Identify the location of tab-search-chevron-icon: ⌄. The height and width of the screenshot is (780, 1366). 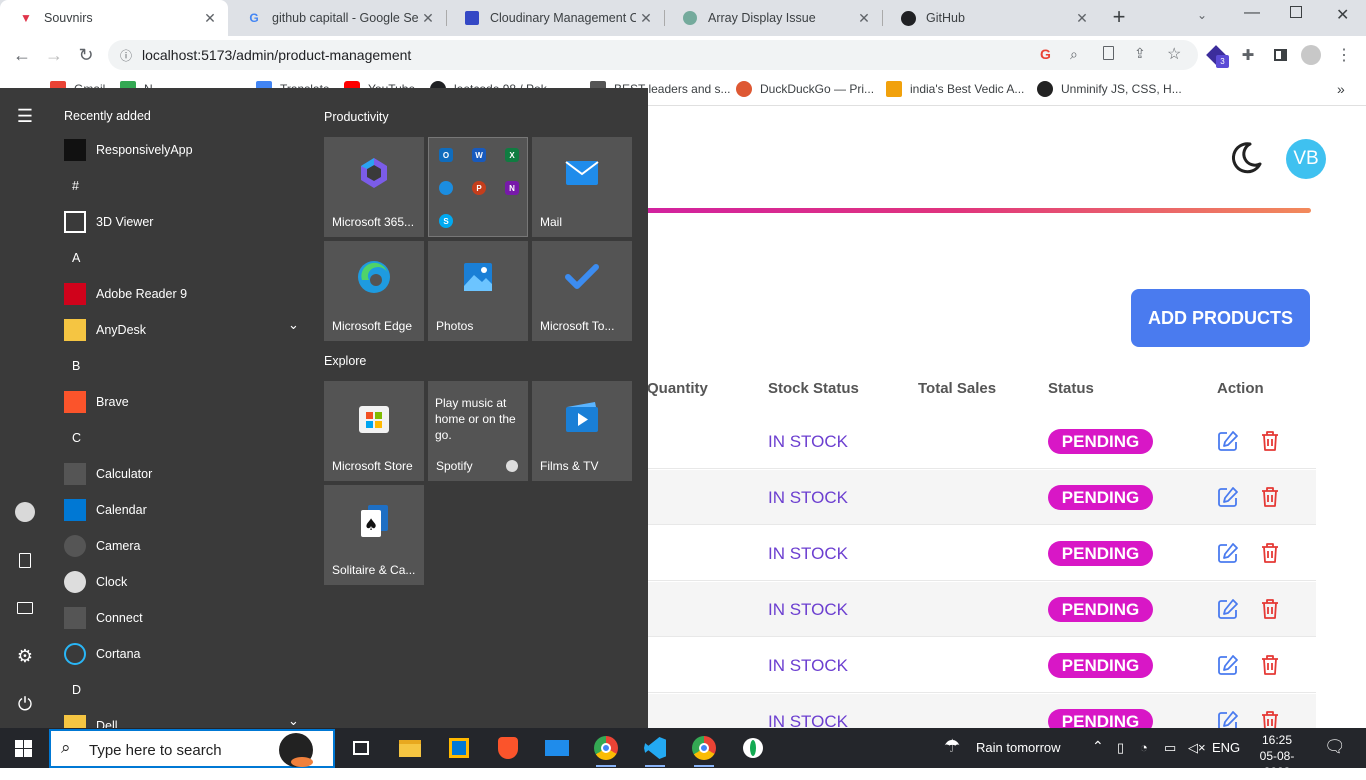
(1202, 15).